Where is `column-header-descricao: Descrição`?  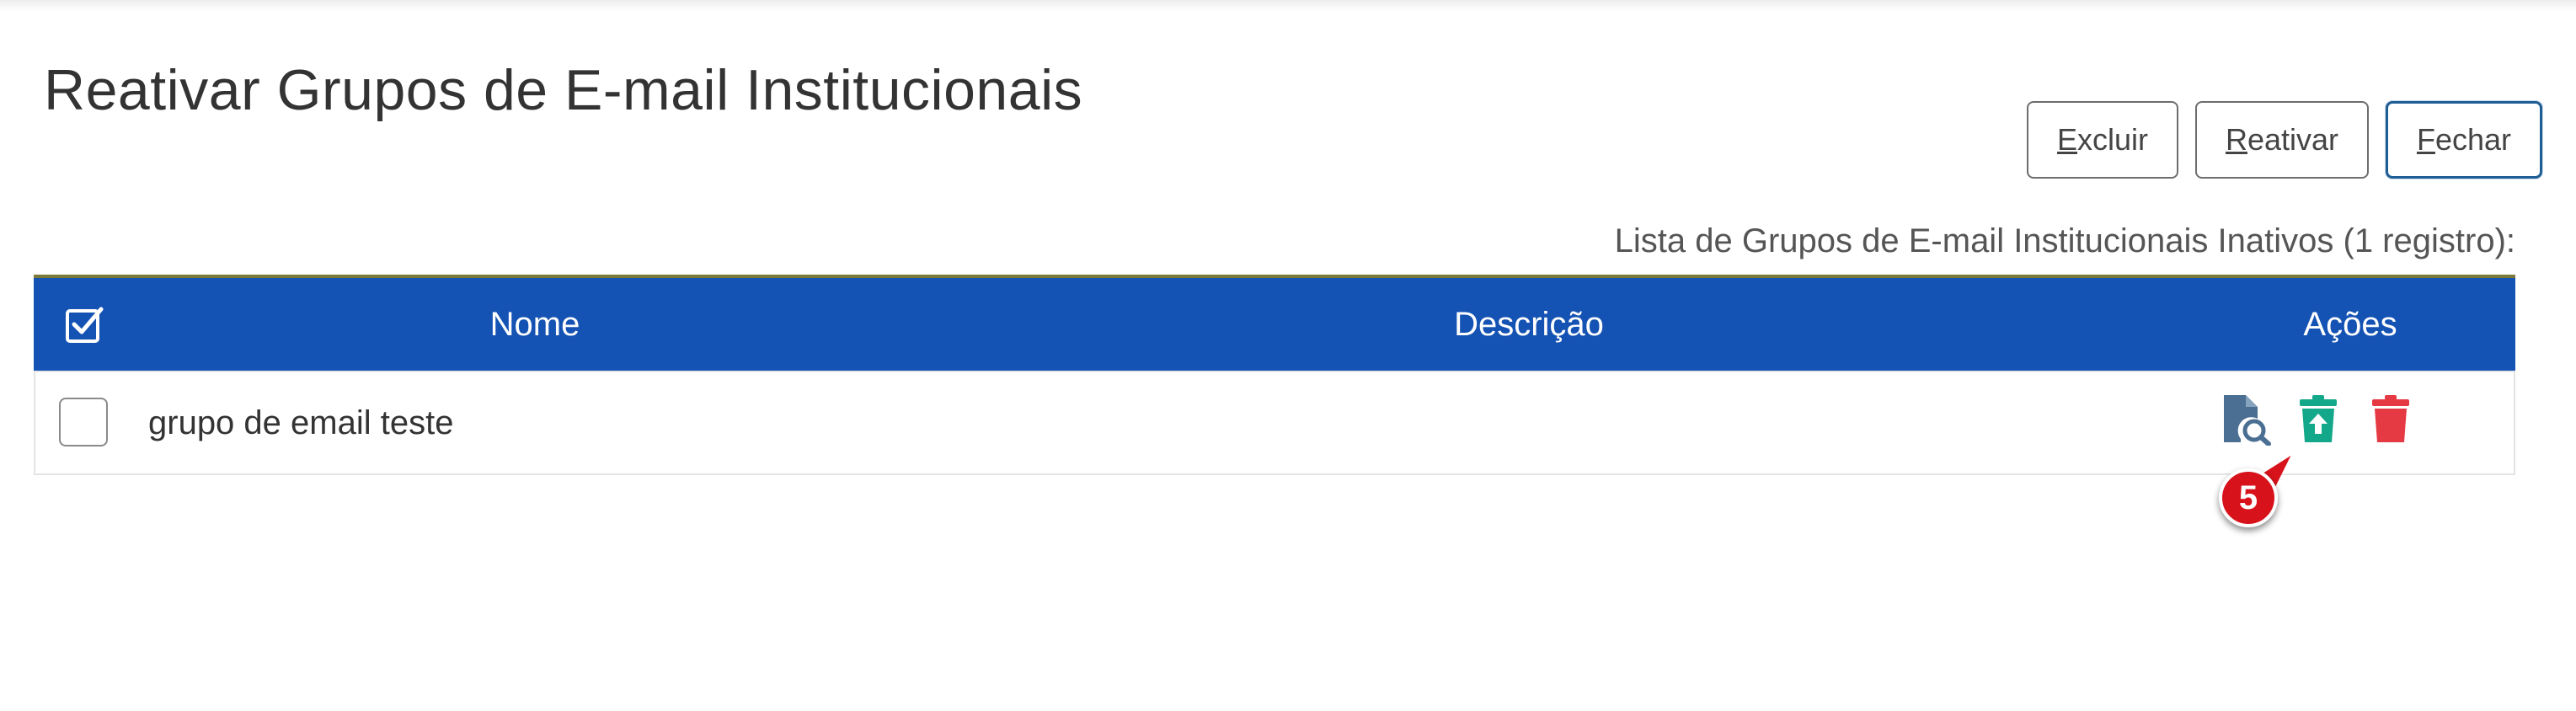 column-header-descricao: Descrição is located at coordinates (1528, 324).